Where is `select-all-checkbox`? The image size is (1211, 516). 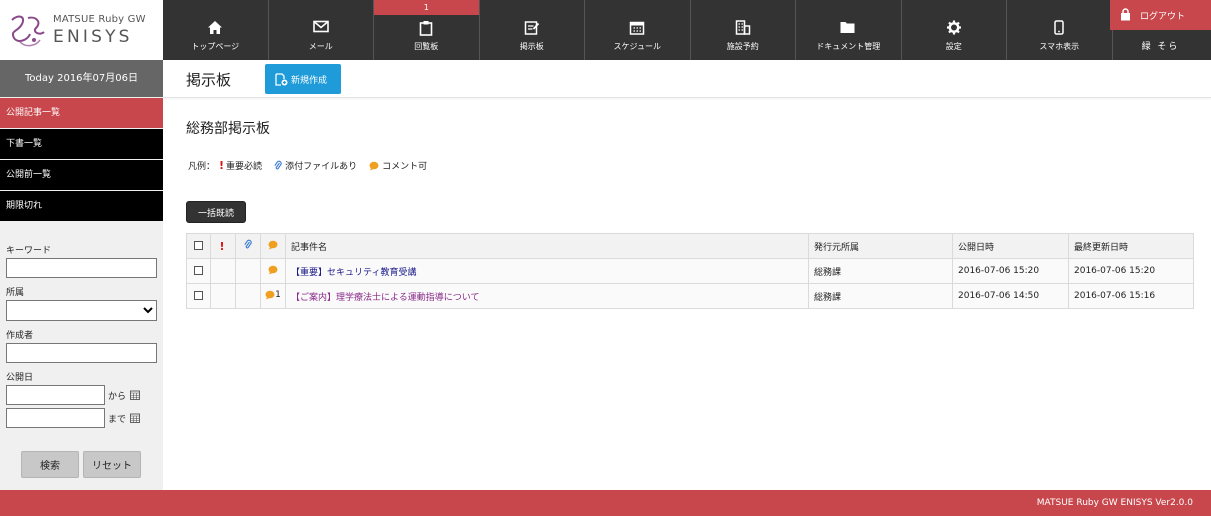 select-all-checkbox is located at coordinates (198, 245).